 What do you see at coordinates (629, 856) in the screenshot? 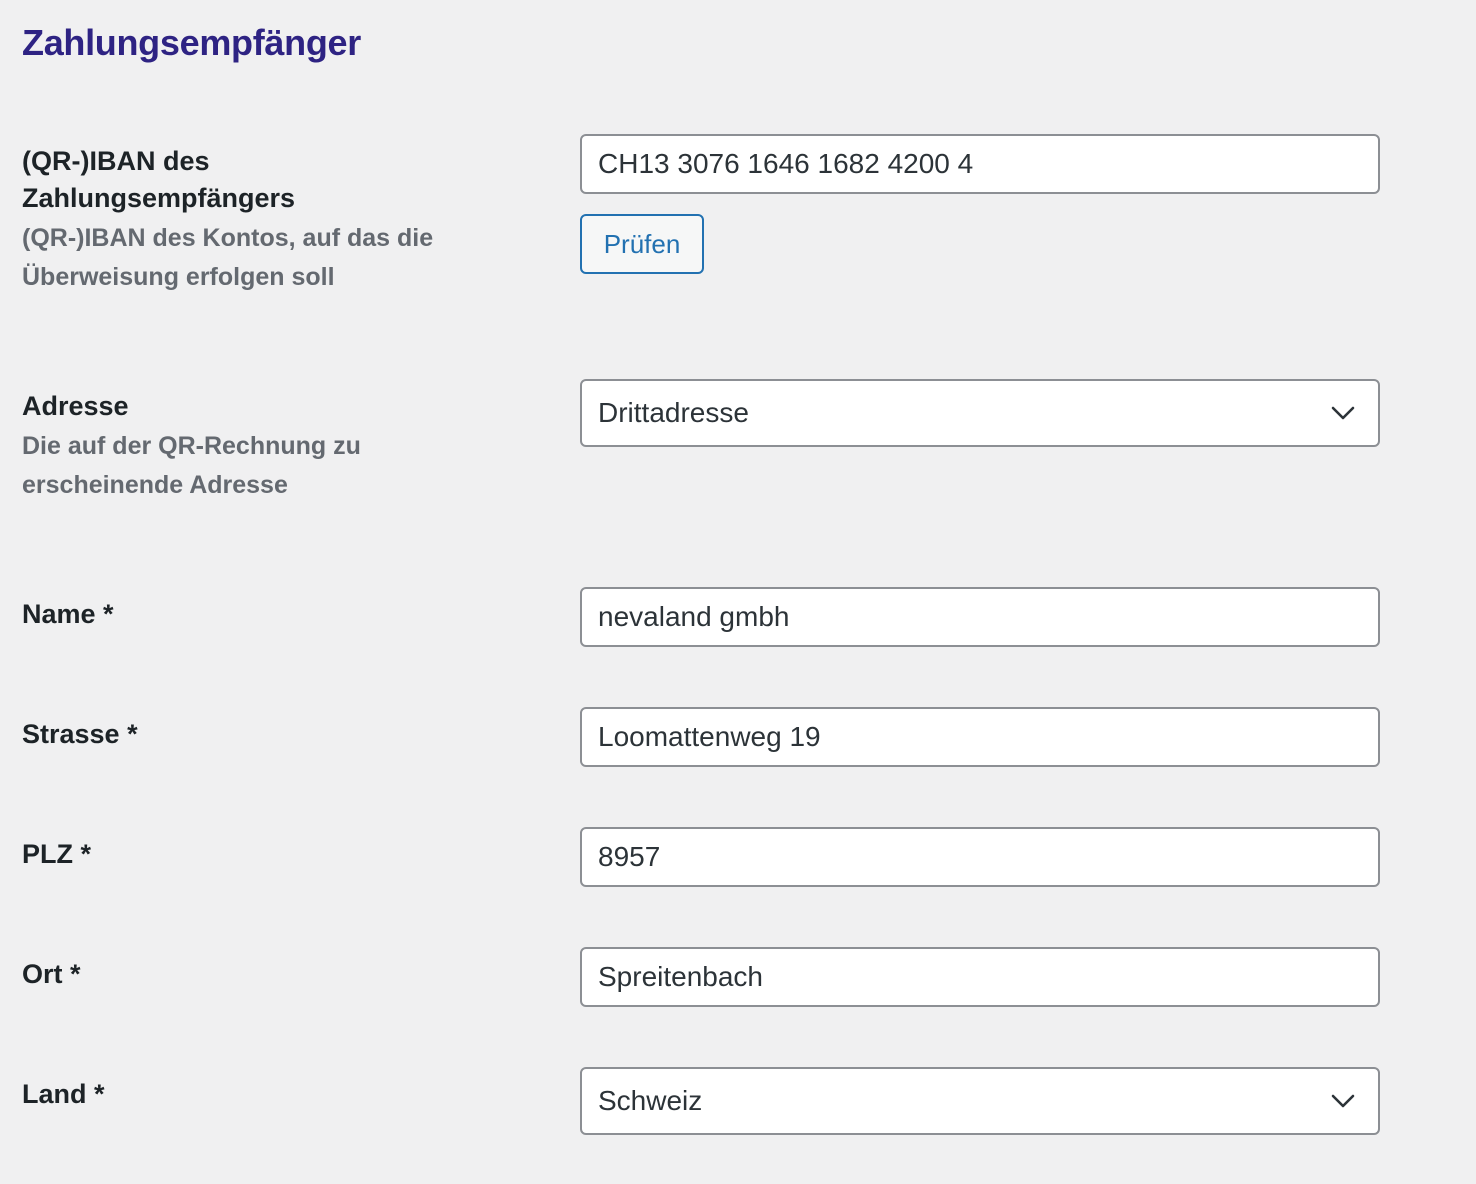
I see `zip-input-value: 8957` at bounding box center [629, 856].